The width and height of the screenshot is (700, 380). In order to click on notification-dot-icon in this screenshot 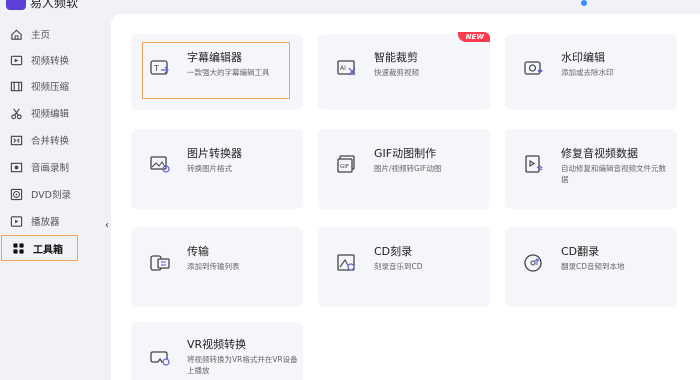, I will do `click(584, 3)`.